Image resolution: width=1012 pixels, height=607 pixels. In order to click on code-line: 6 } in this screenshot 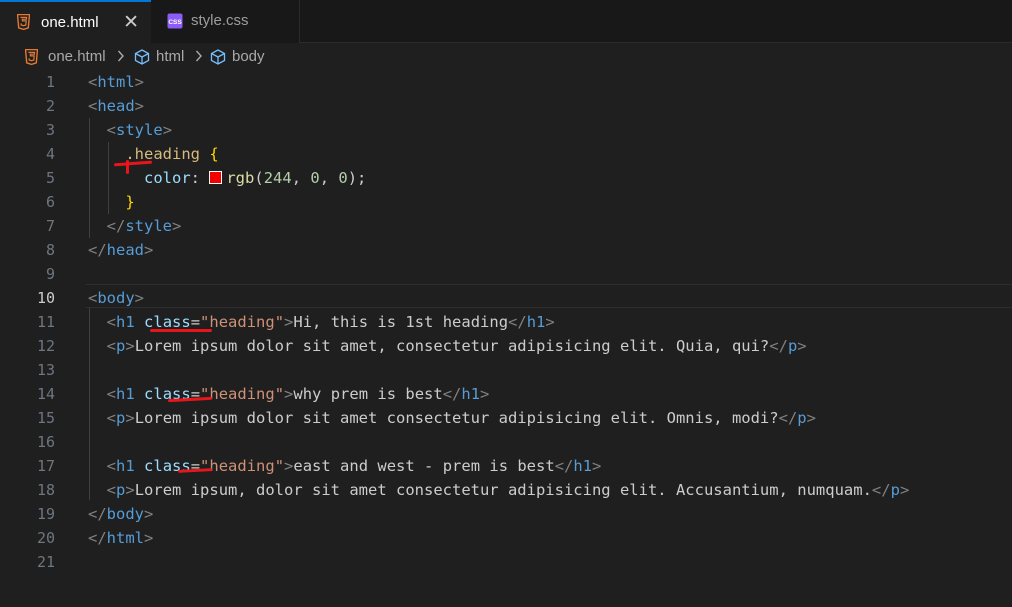, I will do `click(506, 202)`.